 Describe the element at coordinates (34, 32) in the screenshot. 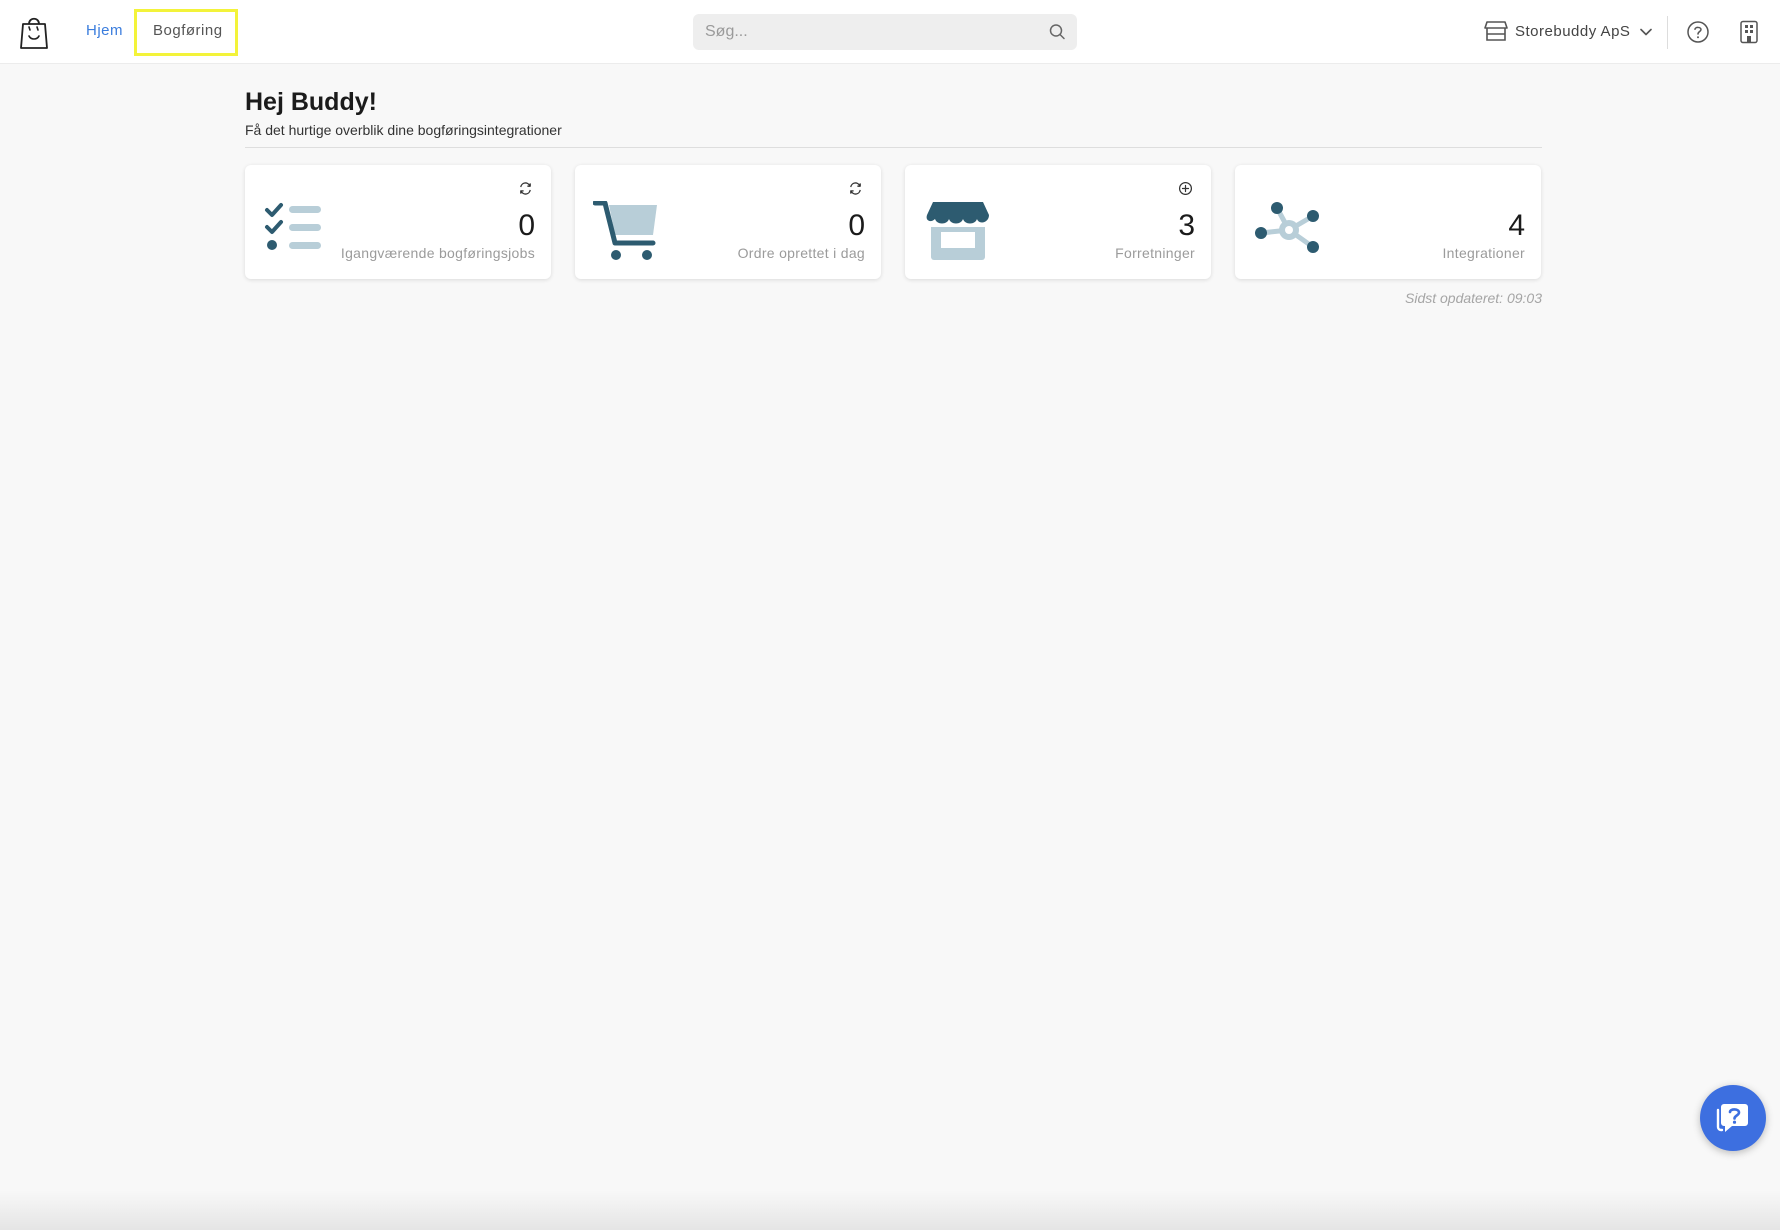

I see `storebuddy-logo-icon` at that location.